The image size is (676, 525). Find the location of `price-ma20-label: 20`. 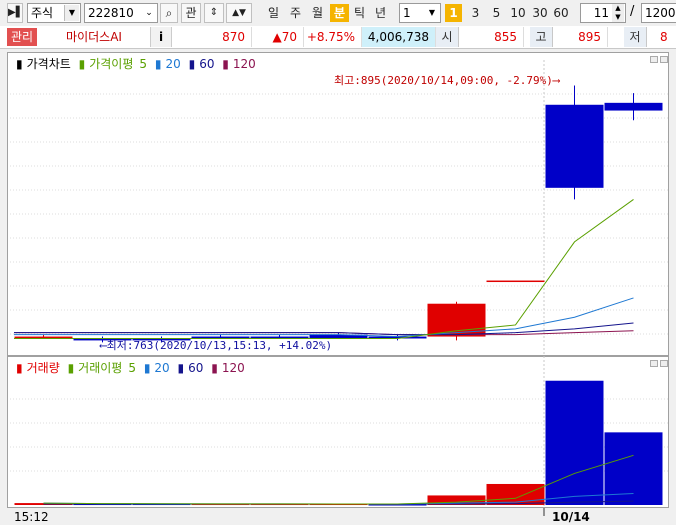

price-ma20-label: 20 is located at coordinates (173, 64).